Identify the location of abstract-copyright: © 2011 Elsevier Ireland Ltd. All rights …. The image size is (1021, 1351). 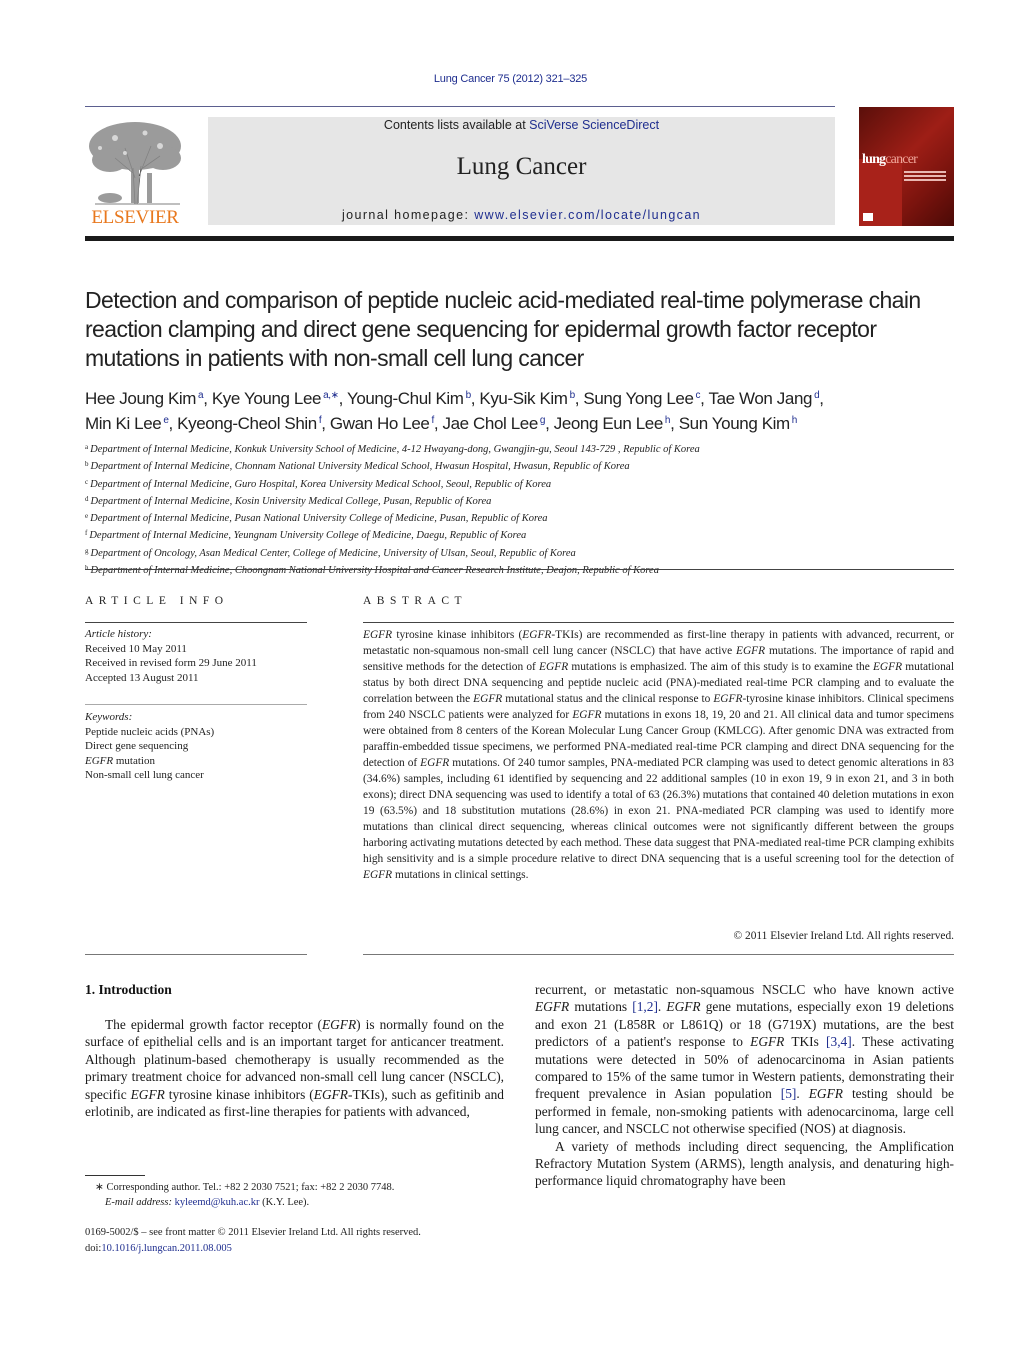
(843, 936).